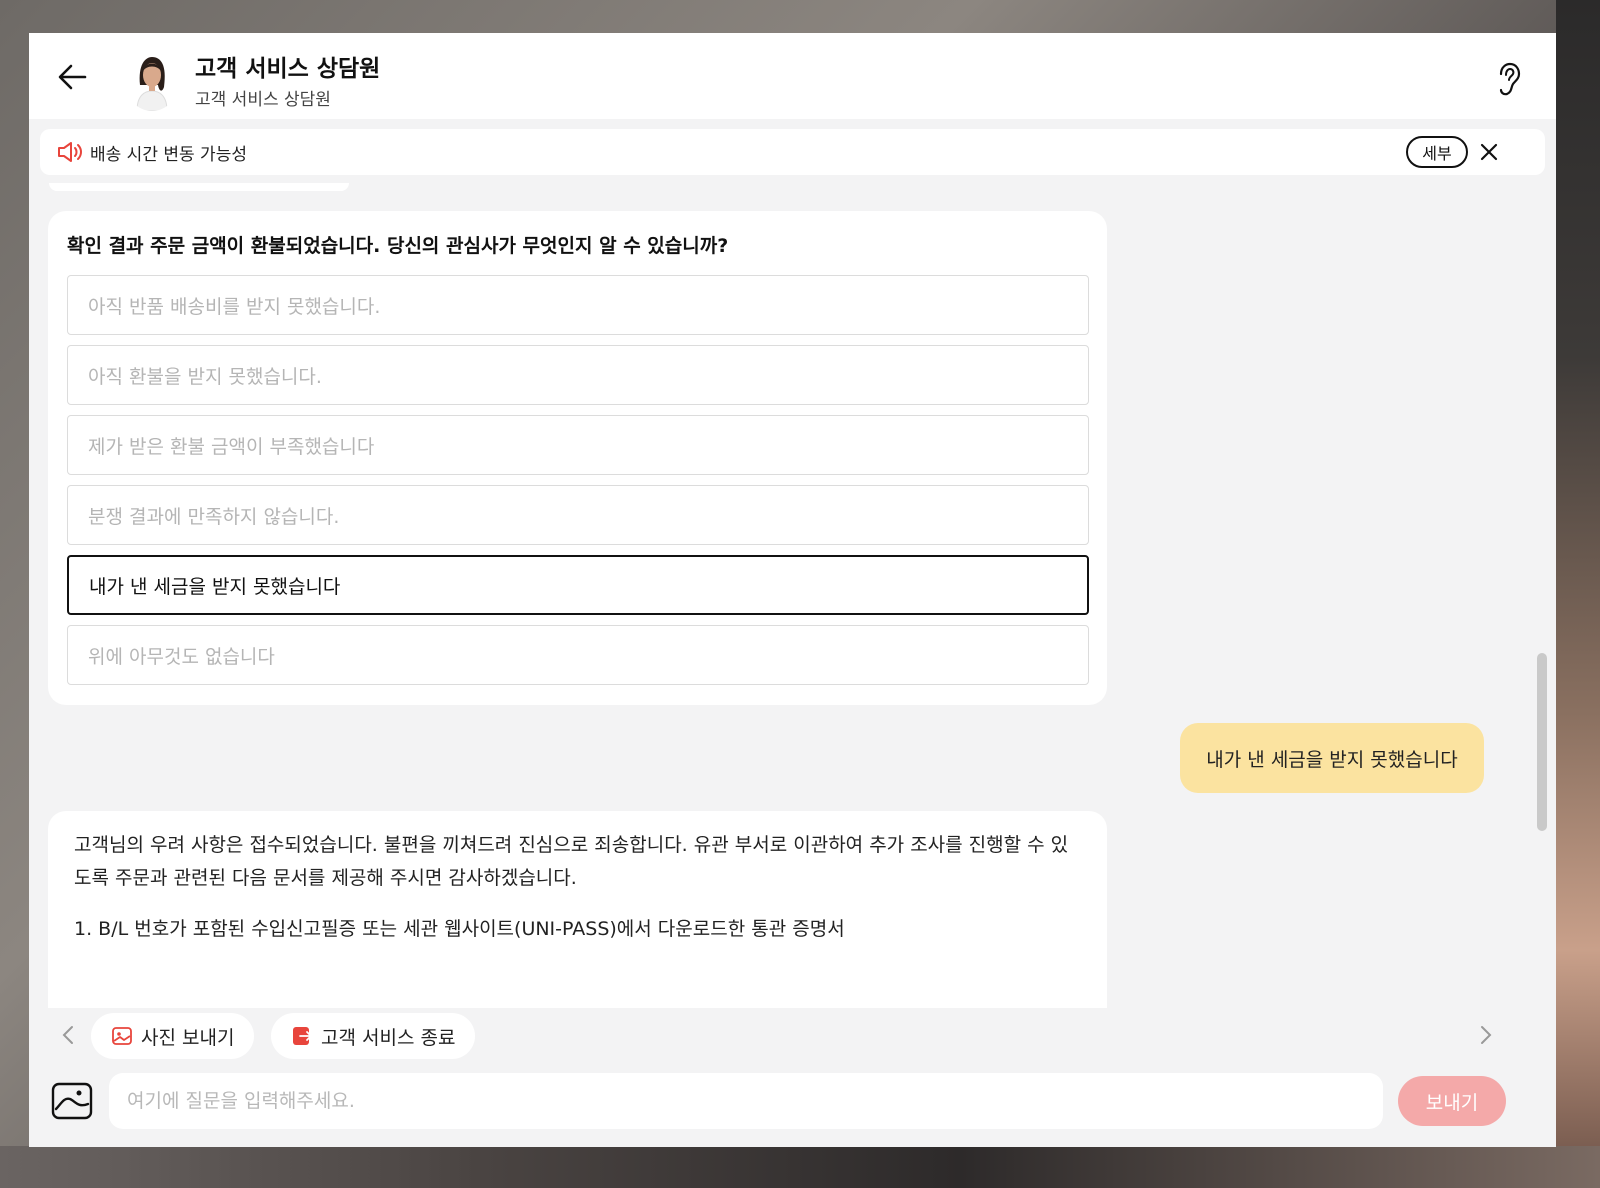 The image size is (1600, 1188). Describe the element at coordinates (578, 375) in the screenshot. I see `survey-option: 아직 환불을 받지 못했습니다.` at that location.